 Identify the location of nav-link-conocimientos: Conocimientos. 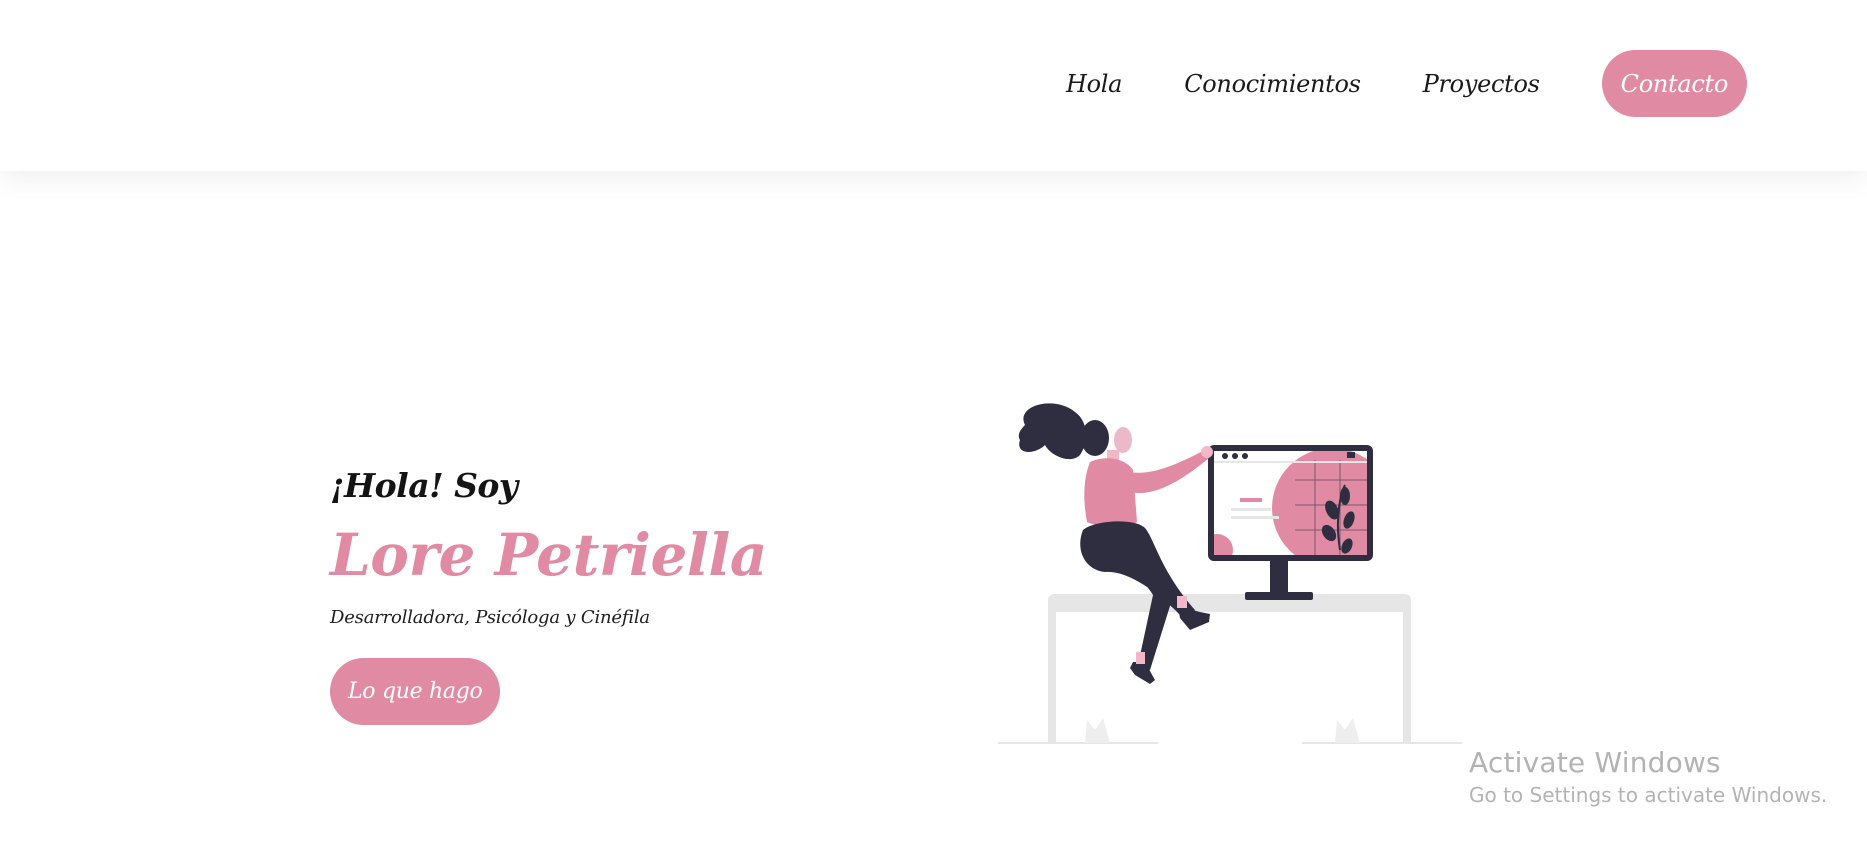
(1272, 84).